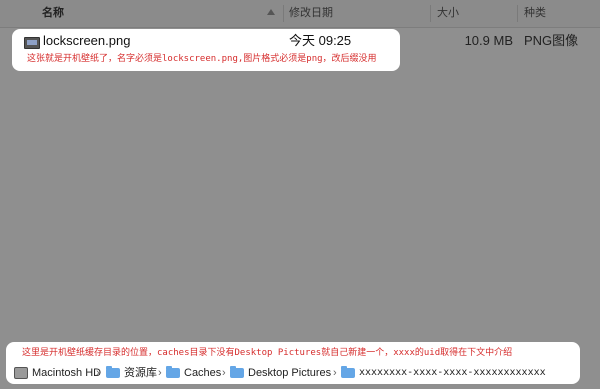 The width and height of the screenshot is (600, 389). I want to click on image-file-icon, so click(32, 43).